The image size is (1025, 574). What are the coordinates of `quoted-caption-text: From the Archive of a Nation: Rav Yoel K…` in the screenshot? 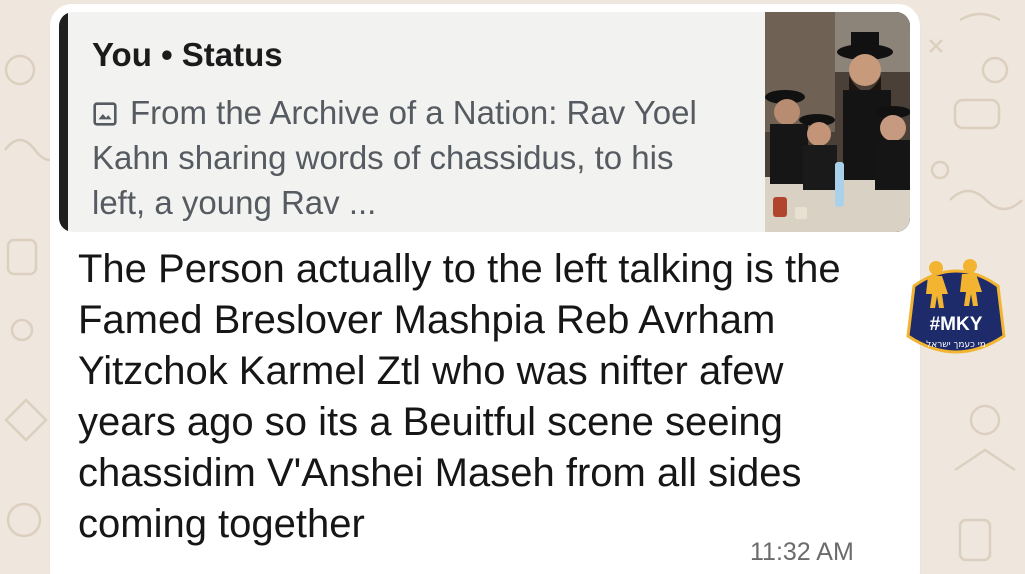 It's located at (394, 157).